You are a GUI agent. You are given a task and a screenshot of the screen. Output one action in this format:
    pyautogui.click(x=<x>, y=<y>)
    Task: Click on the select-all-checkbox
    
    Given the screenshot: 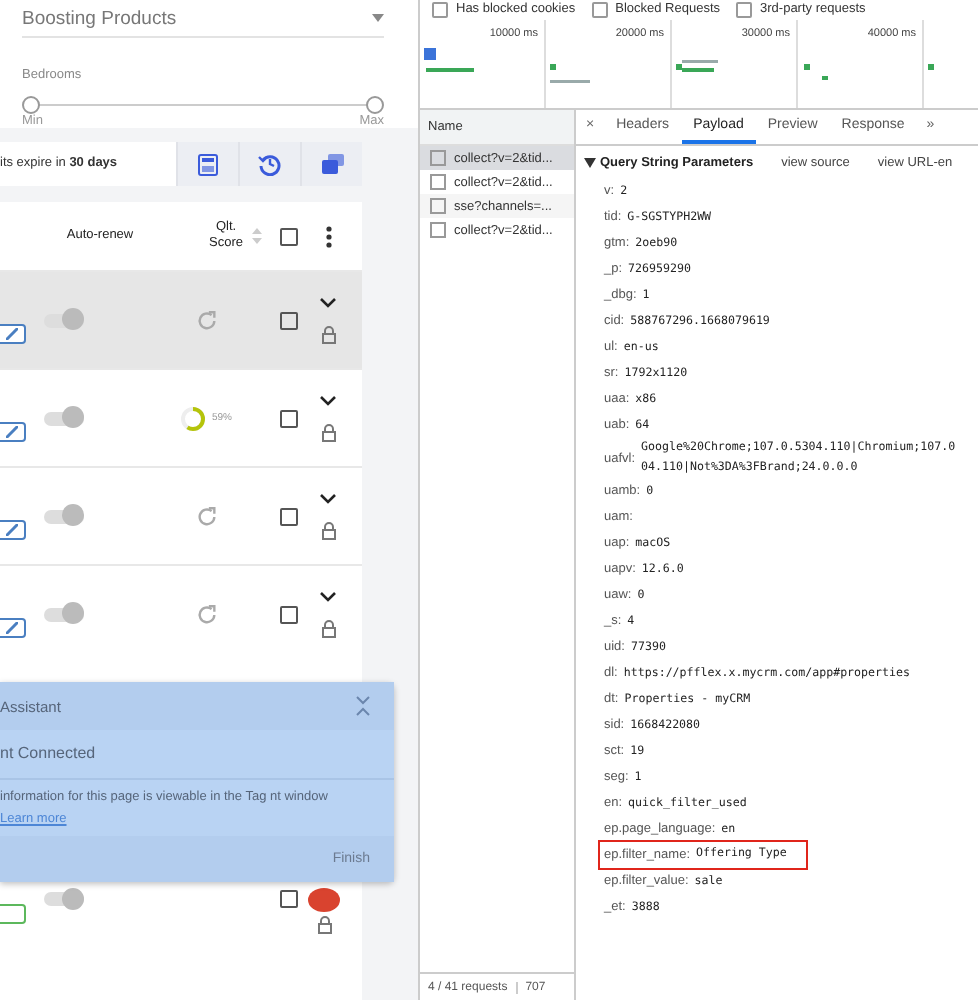 What is the action you would take?
    pyautogui.click(x=289, y=236)
    